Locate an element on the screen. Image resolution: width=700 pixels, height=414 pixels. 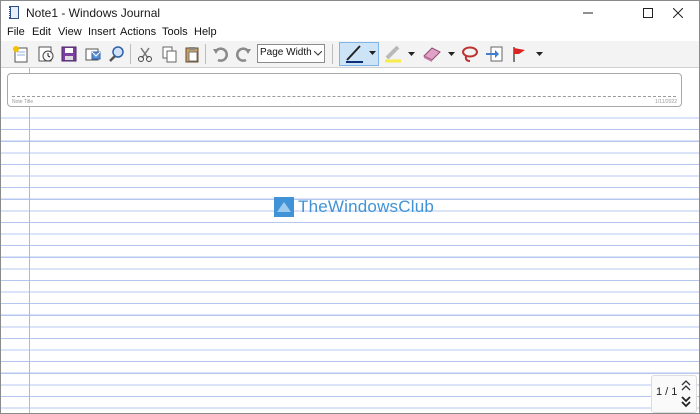
menu-insert: Insert is located at coordinates (102, 32).